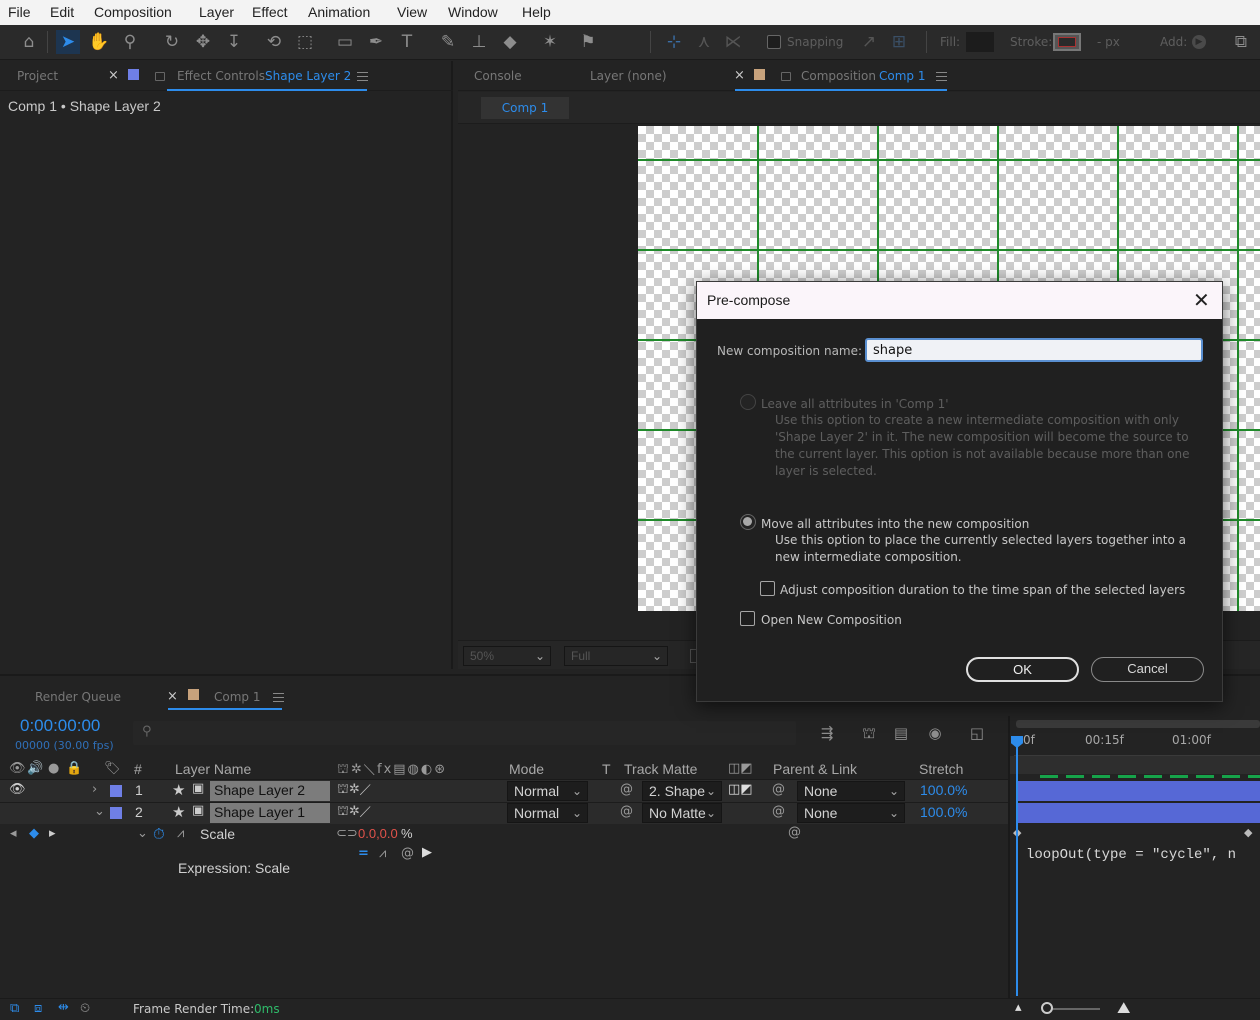  I want to click on graph-editor-icon: ◱, so click(977, 733).